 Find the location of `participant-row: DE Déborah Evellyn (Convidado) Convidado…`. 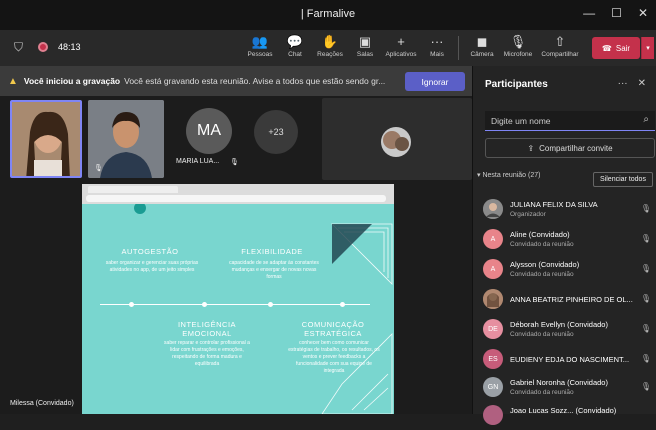

participant-row: DE Déborah Evellyn (Convidado) Convidado… is located at coordinates (569, 329).